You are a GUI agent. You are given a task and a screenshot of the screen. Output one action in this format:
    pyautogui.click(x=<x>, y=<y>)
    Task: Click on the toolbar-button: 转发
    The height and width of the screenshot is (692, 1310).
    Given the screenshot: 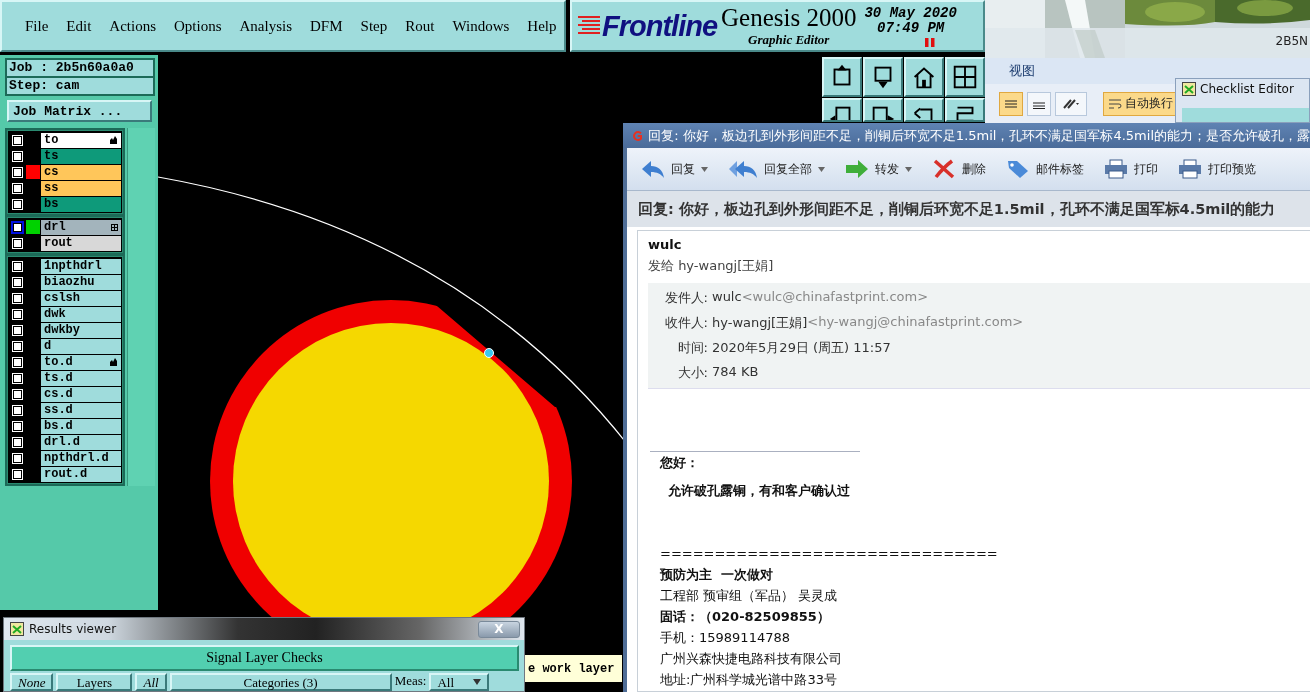 What is the action you would take?
    pyautogui.click(x=878, y=169)
    